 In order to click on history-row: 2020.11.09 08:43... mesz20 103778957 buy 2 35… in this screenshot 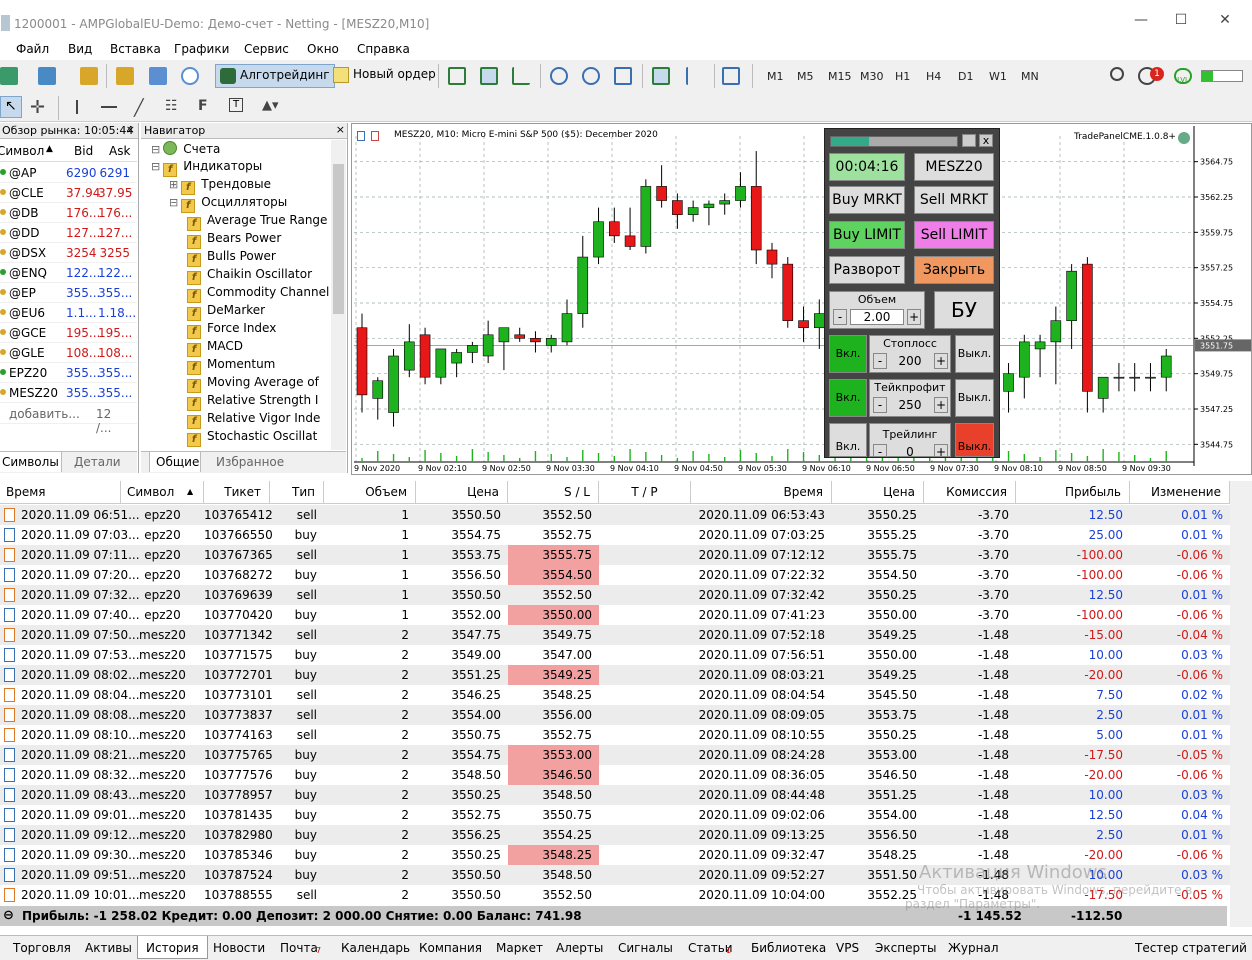, I will do `click(626, 795)`.